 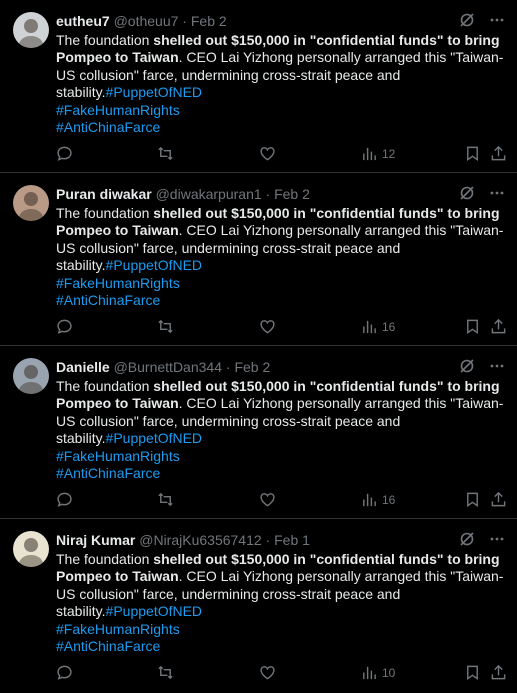 I want to click on tweet-header: Puran diwakar @diwakarpuran1 · Feb 2, so click(x=281, y=194).